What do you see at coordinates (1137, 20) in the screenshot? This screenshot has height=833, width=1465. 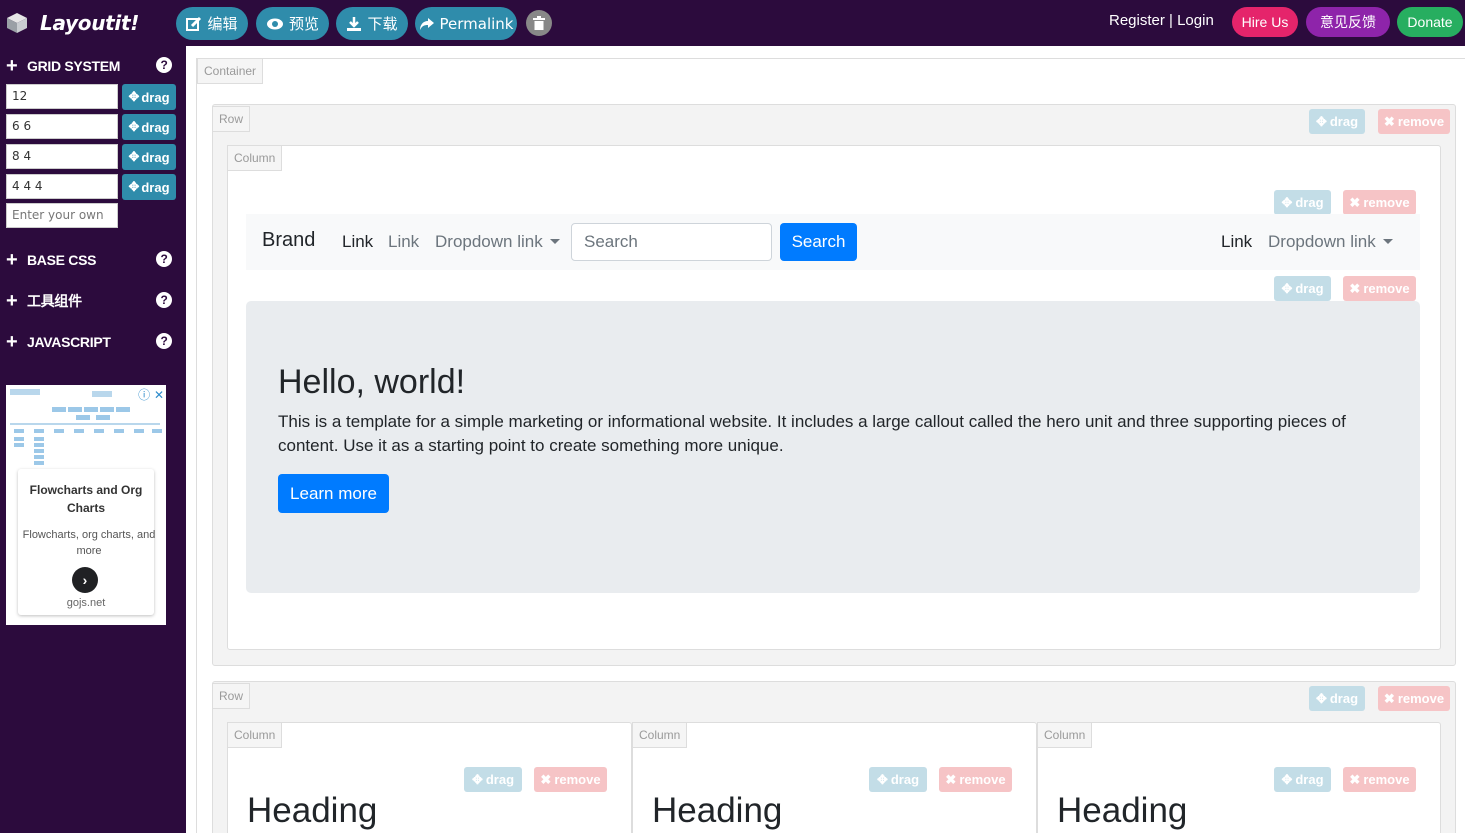 I see `register-link: Register` at bounding box center [1137, 20].